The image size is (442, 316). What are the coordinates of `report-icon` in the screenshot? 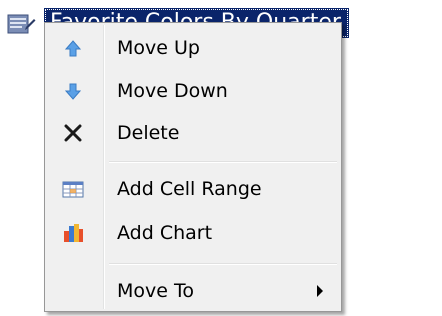 It's located at (21, 25).